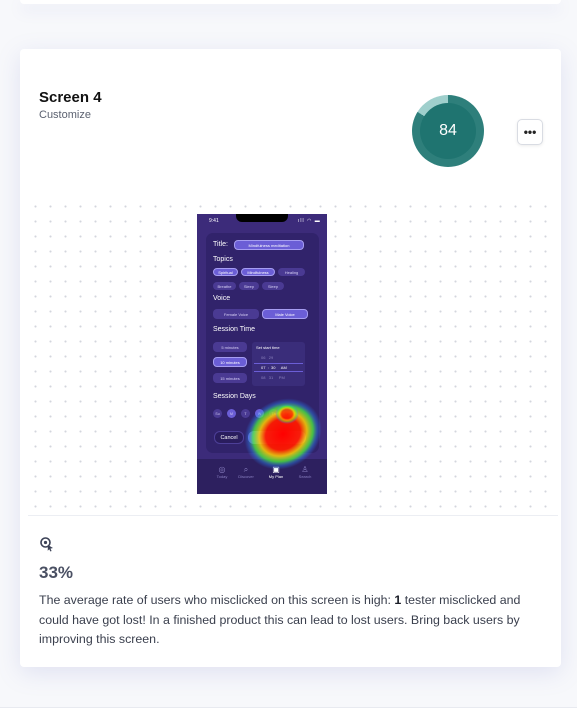 This screenshot has width=577, height=714. I want to click on ellipsis-icon: •••, so click(530, 132).